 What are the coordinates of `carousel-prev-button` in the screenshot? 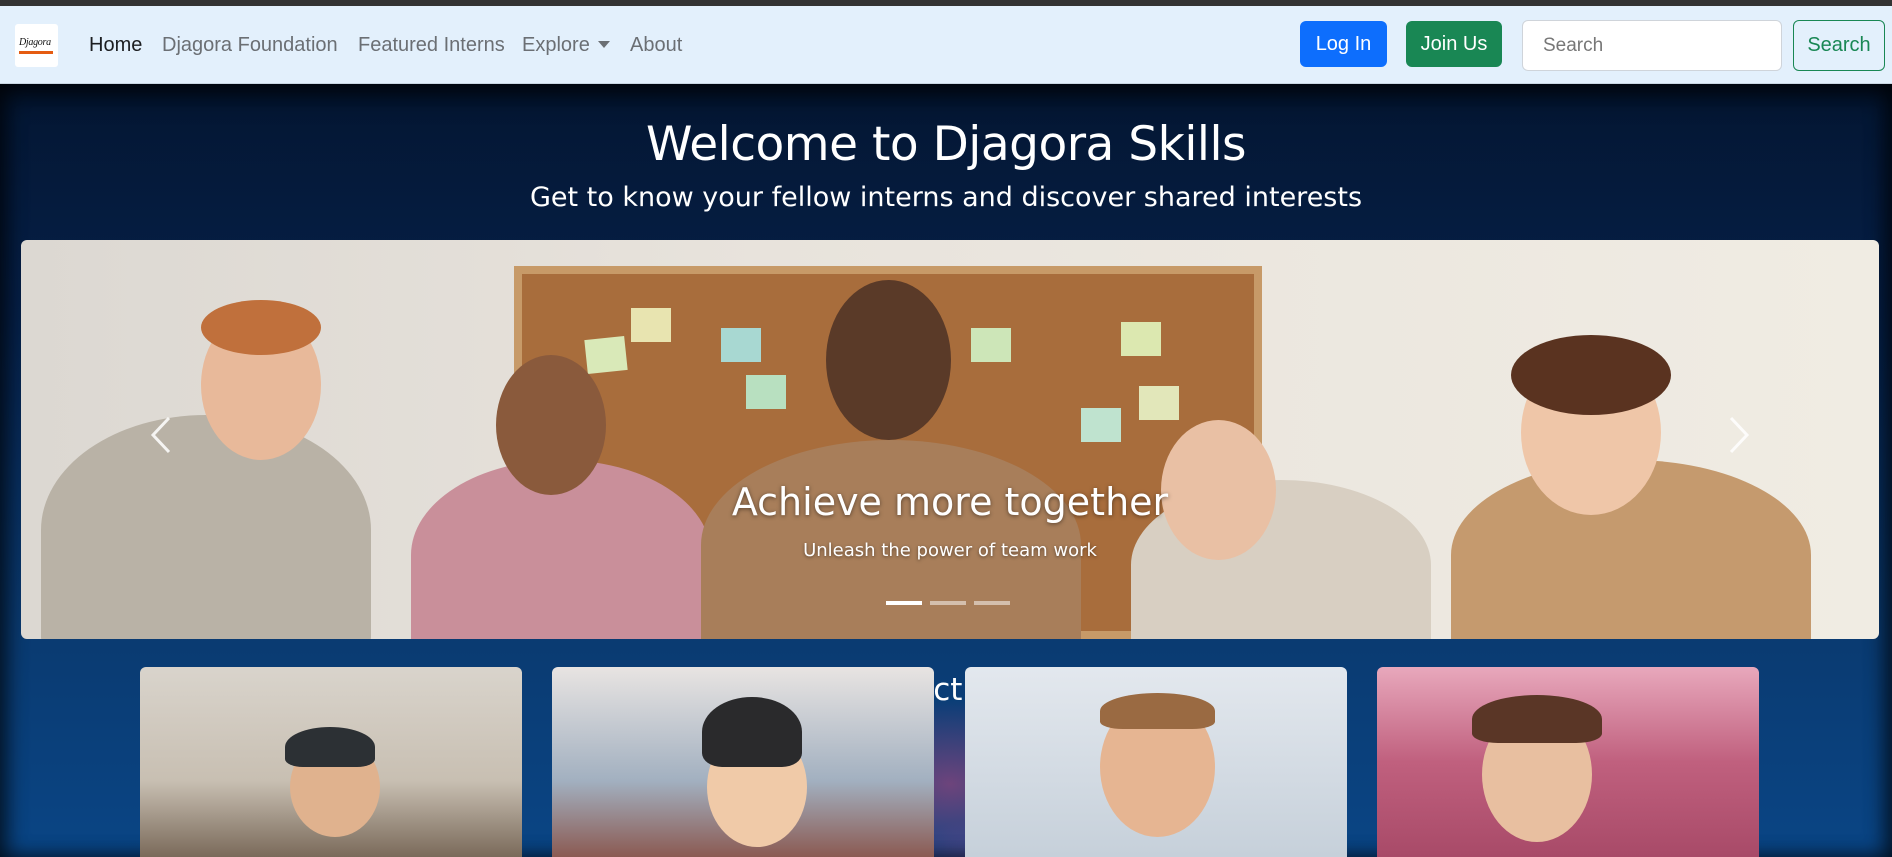 It's located at (161, 435).